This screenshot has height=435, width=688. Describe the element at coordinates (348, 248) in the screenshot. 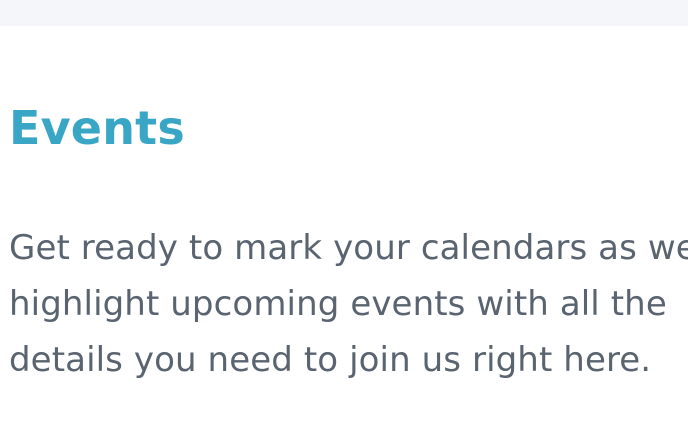

I see `events-description-line-1: Get ready to mark your calendars as we` at that location.